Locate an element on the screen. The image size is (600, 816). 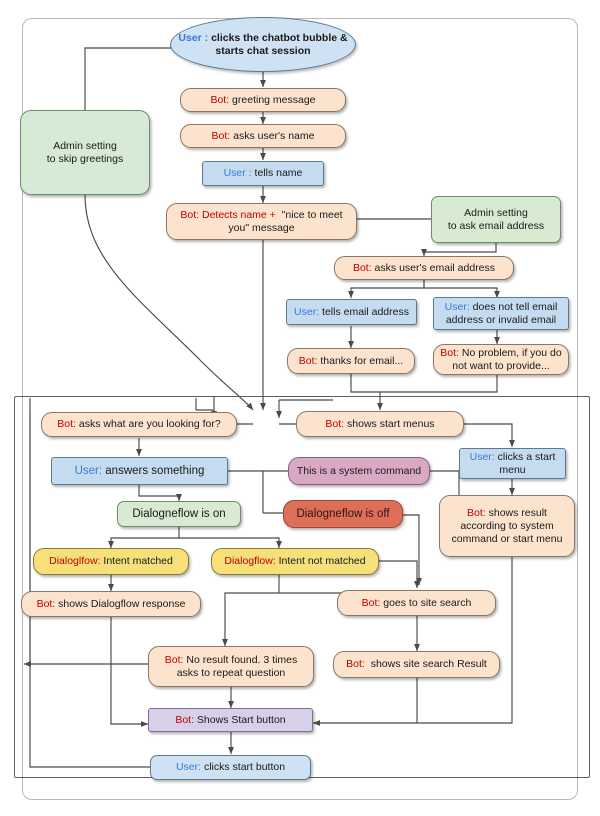
node-answers-something: User: answers something is located at coordinates (139, 471).